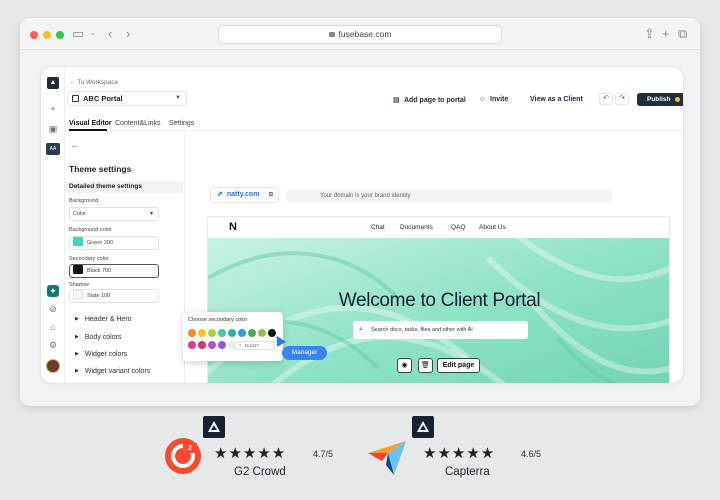  Describe the element at coordinates (53, 309) in the screenshot. I see `link-icon: ⊘` at that location.